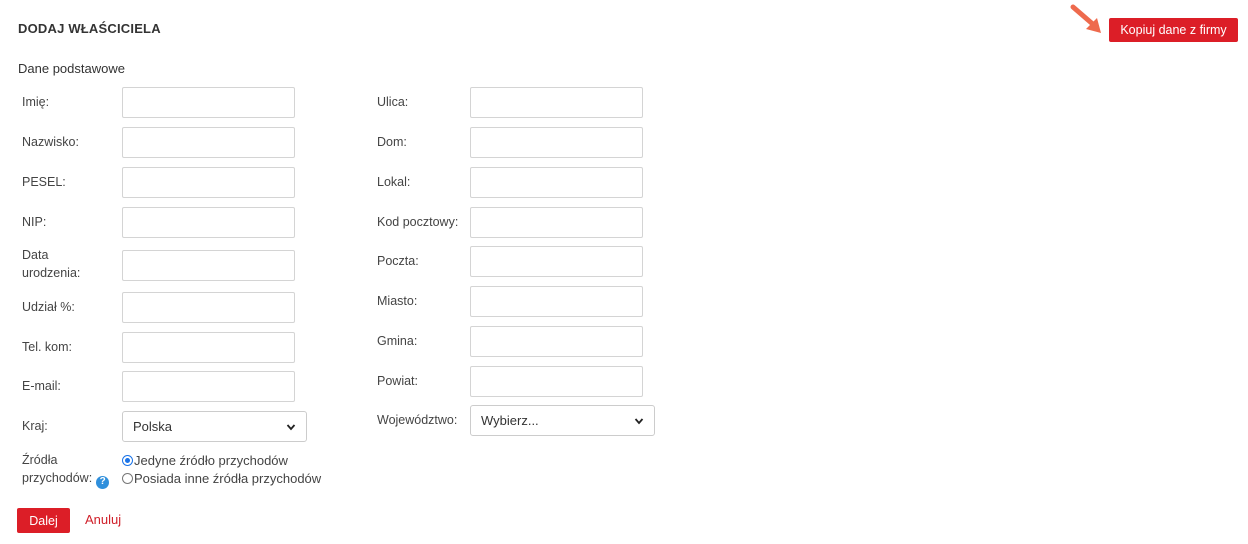 This screenshot has width=1248, height=544. What do you see at coordinates (214, 426) in the screenshot?
I see `country-select: Polska` at bounding box center [214, 426].